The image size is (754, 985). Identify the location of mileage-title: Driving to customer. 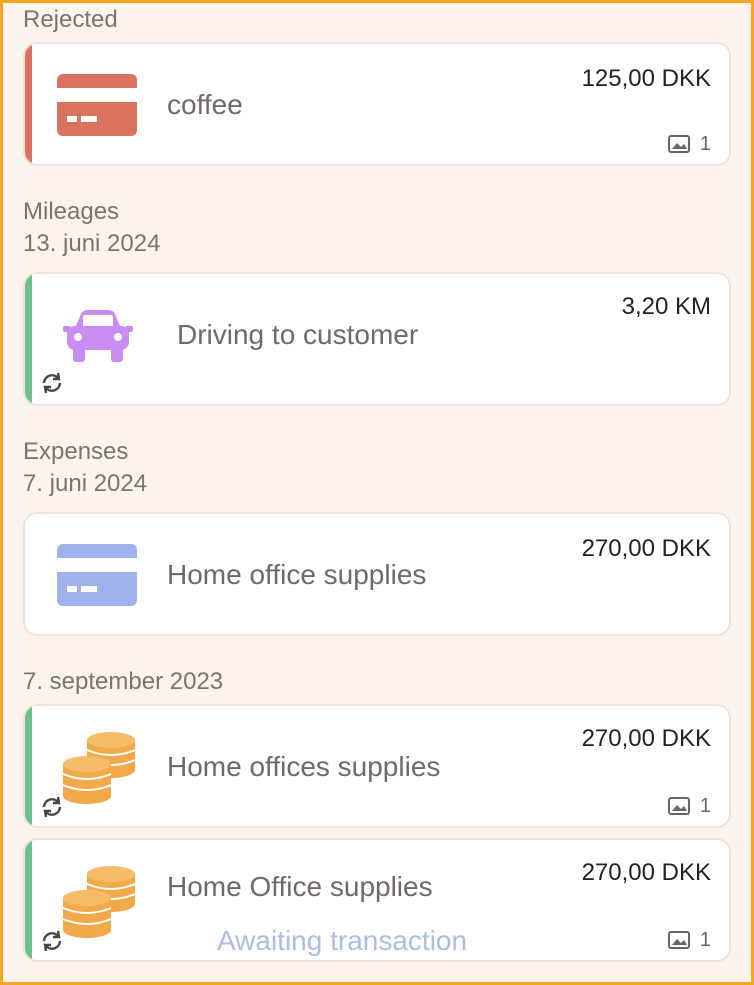
(298, 334).